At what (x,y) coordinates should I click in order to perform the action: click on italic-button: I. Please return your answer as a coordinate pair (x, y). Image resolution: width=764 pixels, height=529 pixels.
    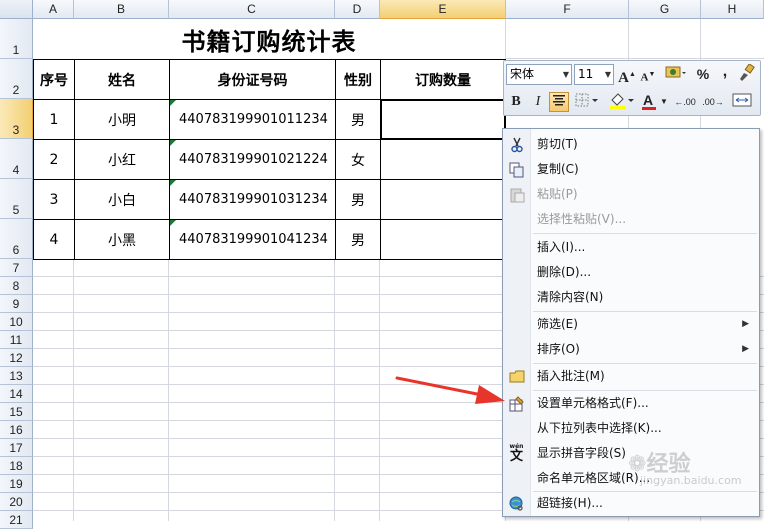
    Looking at the image, I should click on (538, 102).